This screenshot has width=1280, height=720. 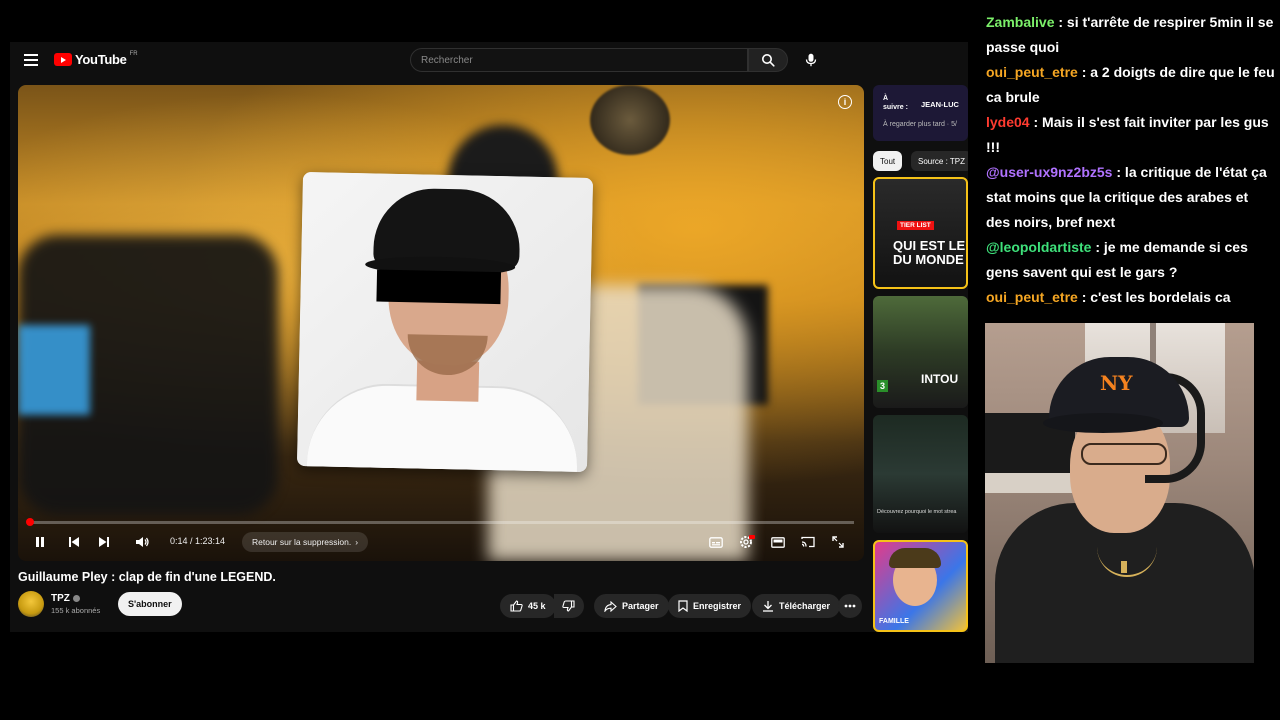 I want to click on chat-text: : c'est les bordelais ca, so click(x=1154, y=297).